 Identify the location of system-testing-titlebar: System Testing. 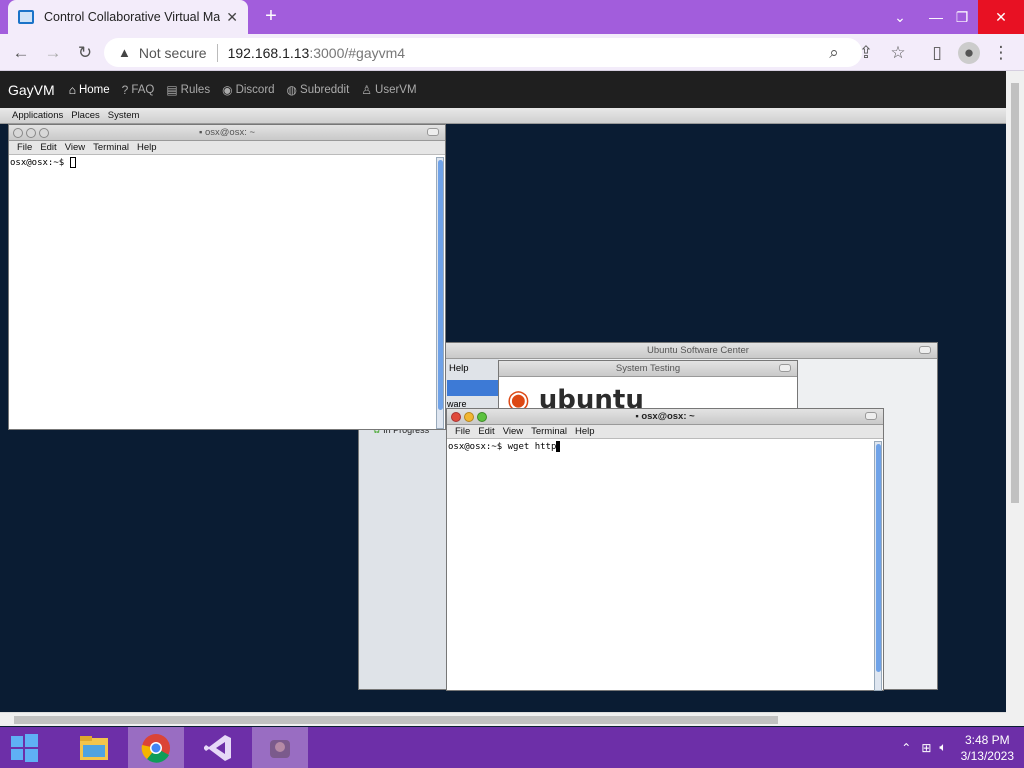
(648, 369).